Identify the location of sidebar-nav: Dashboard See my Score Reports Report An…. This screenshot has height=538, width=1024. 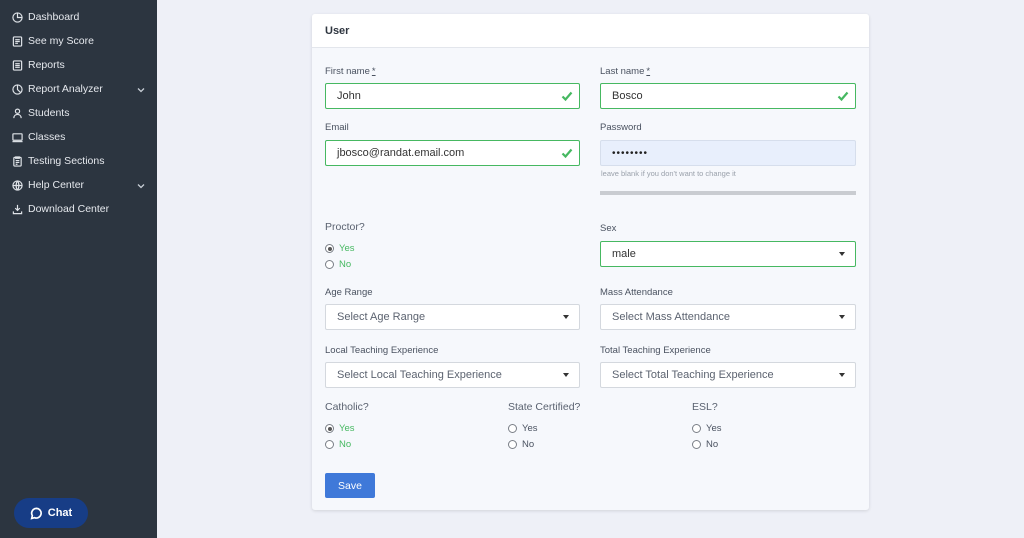
(78, 110).